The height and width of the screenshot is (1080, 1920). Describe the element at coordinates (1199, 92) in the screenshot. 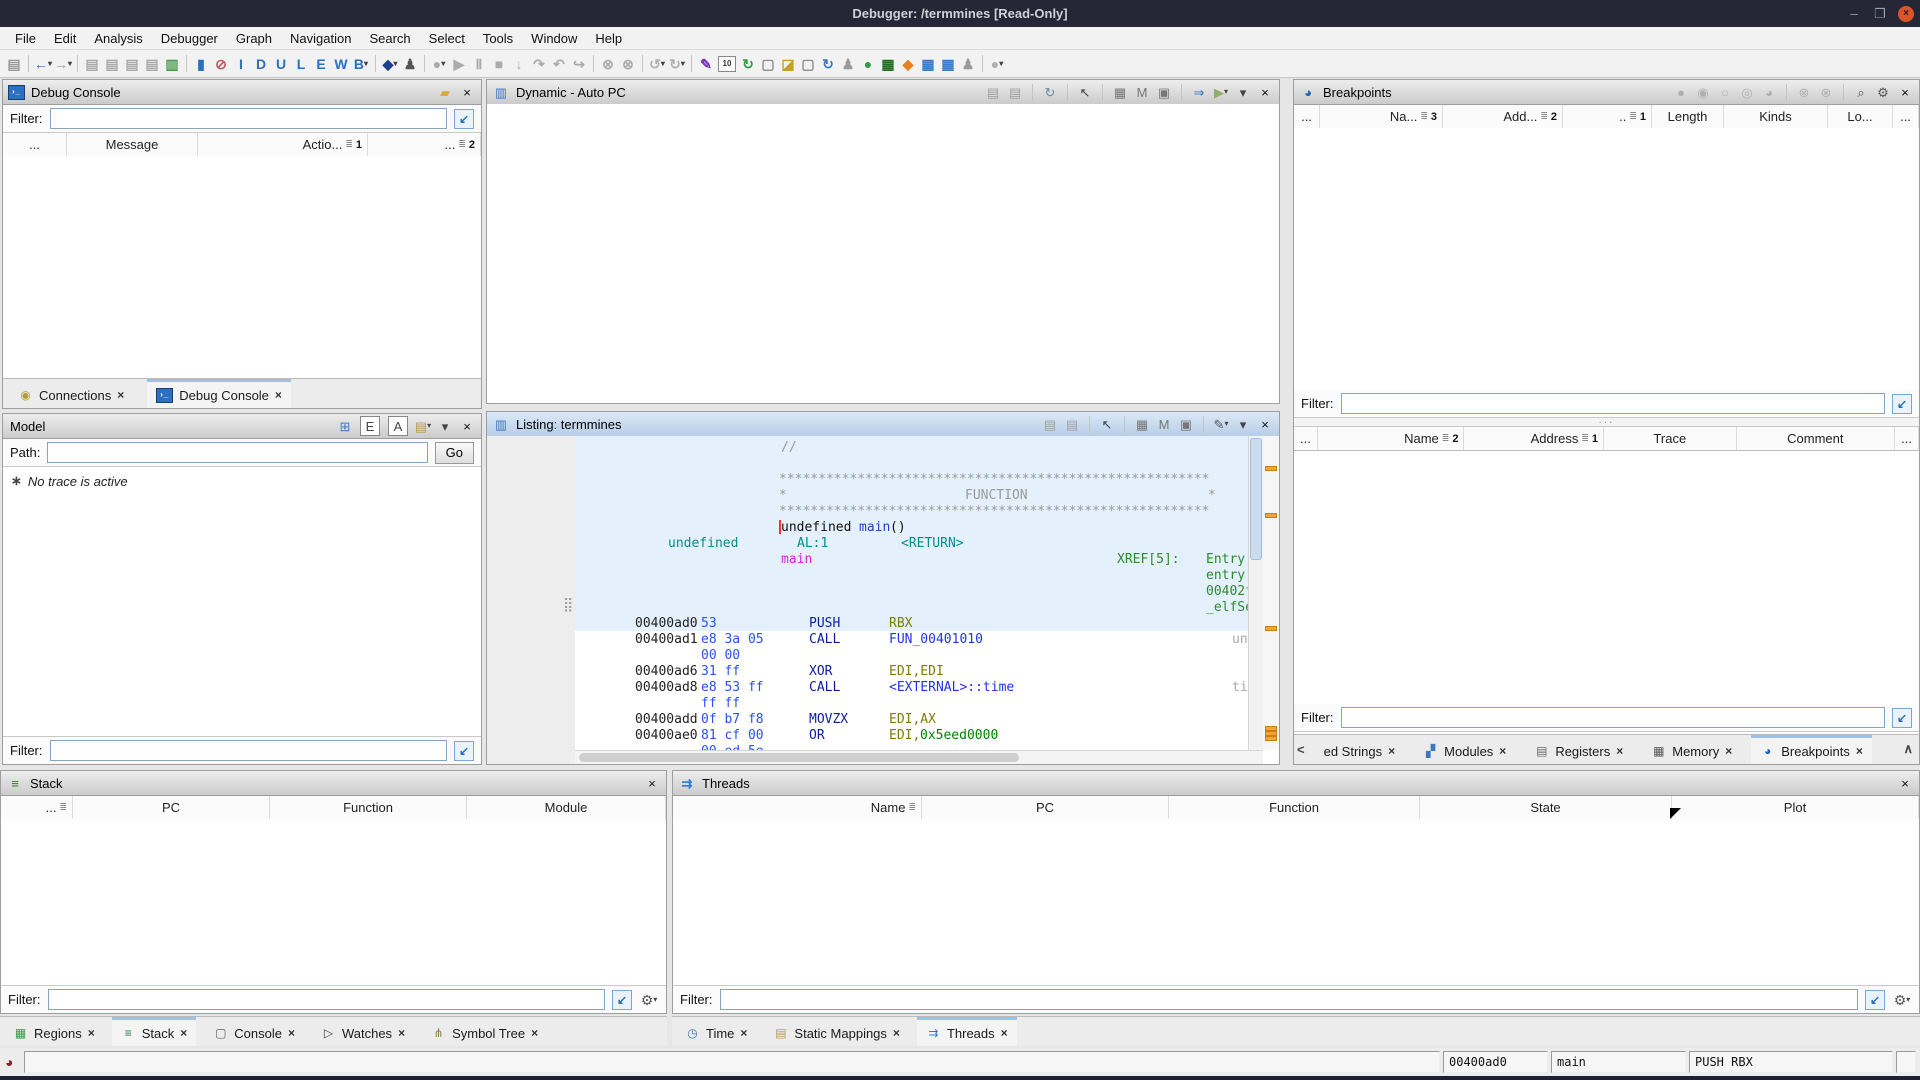

I see `goto-icon: ⇒` at that location.